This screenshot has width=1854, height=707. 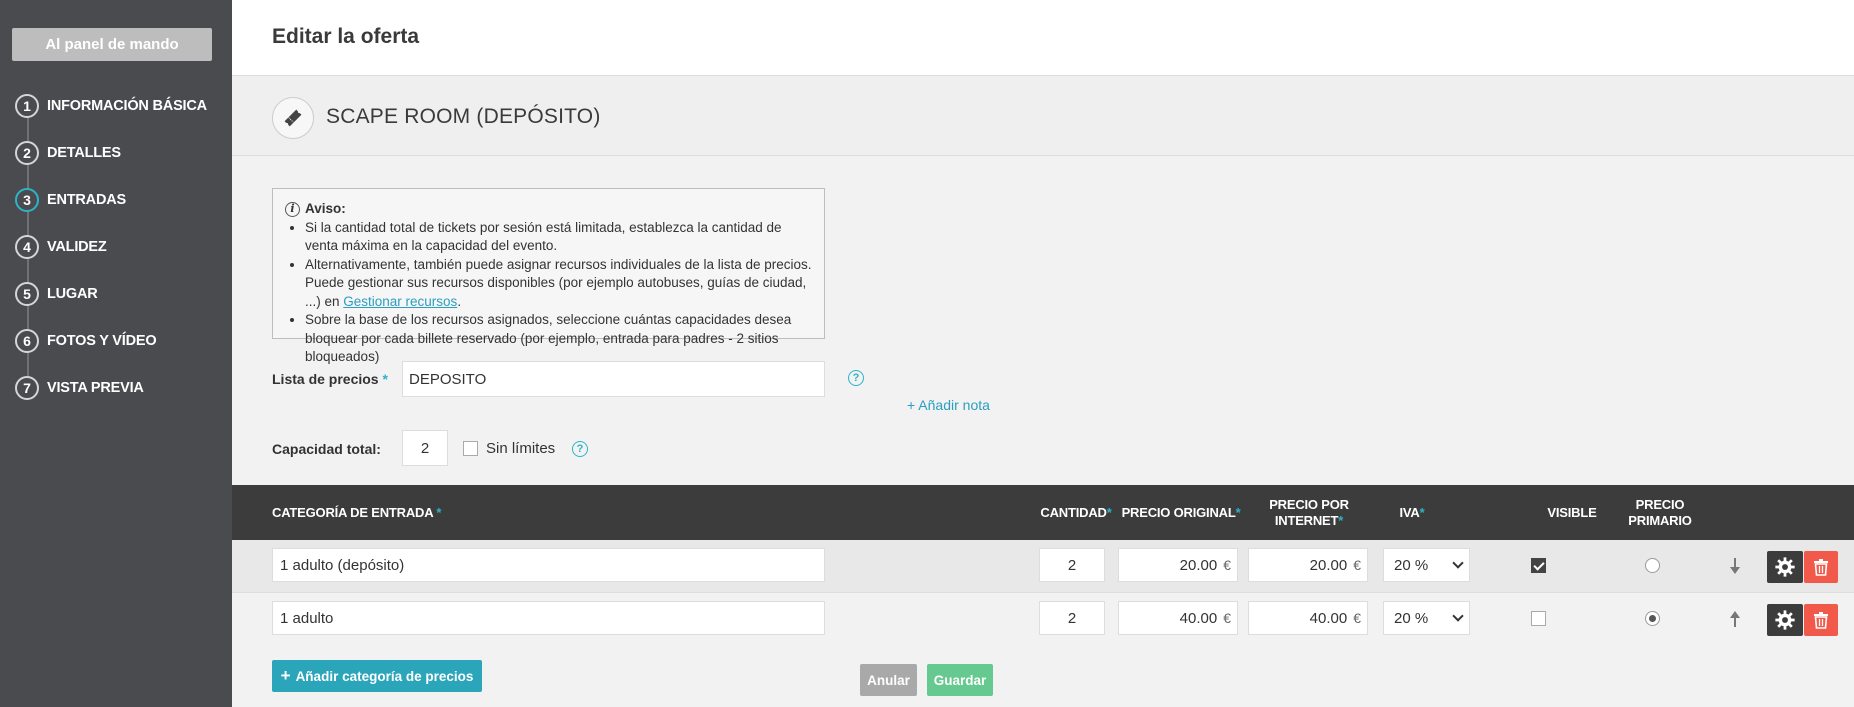 I want to click on step-number: 3, so click(x=27, y=200).